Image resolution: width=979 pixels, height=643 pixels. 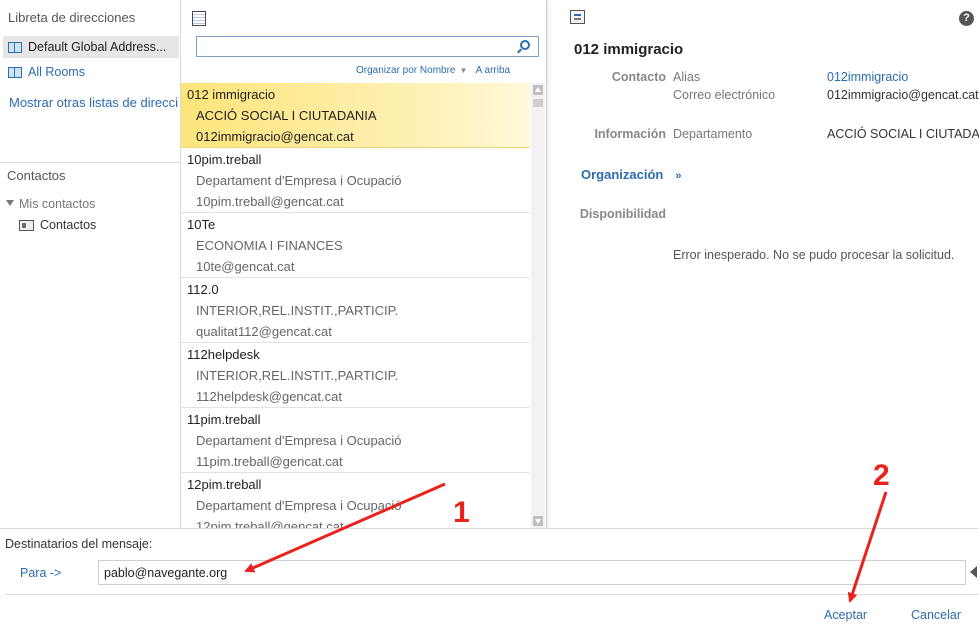 What do you see at coordinates (56, 72) in the screenshot?
I see `address-list-label: All Rooms` at bounding box center [56, 72].